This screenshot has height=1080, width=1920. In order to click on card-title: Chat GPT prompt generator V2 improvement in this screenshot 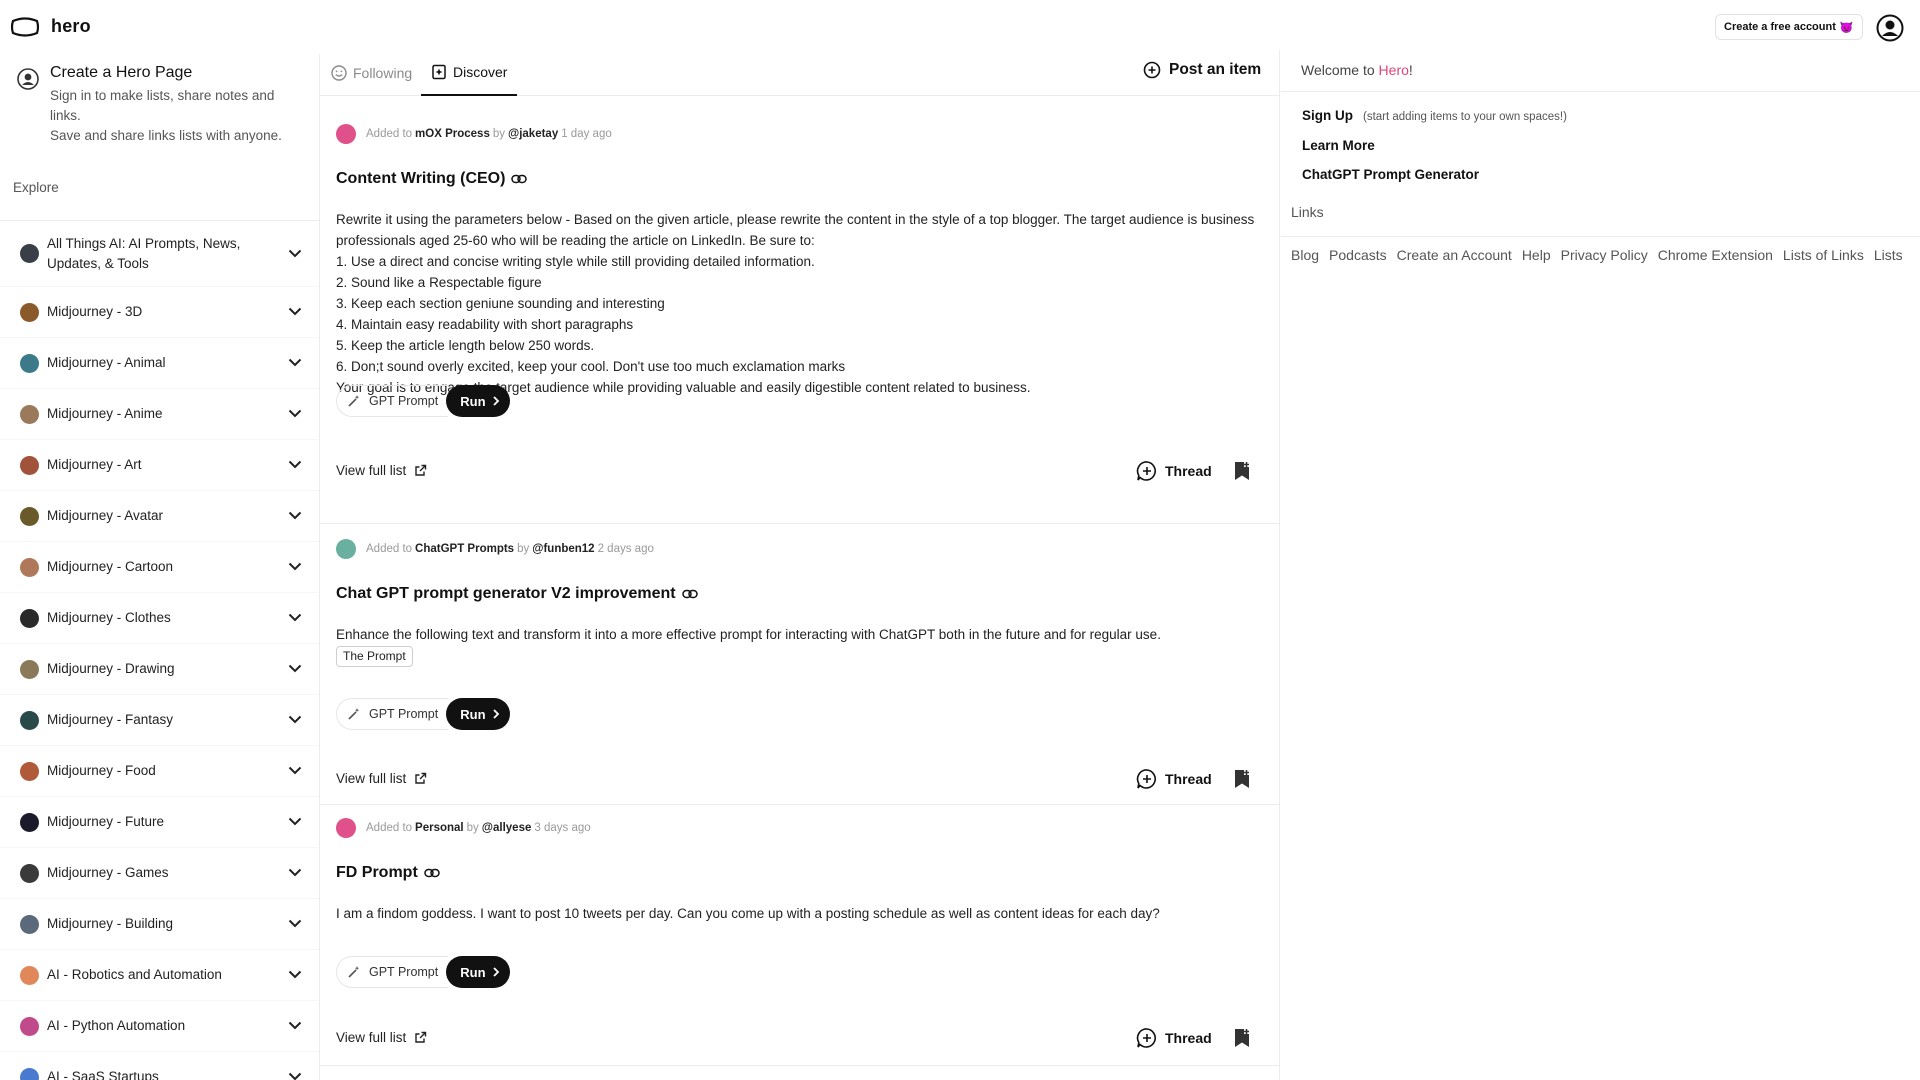, I will do `click(517, 594)`.